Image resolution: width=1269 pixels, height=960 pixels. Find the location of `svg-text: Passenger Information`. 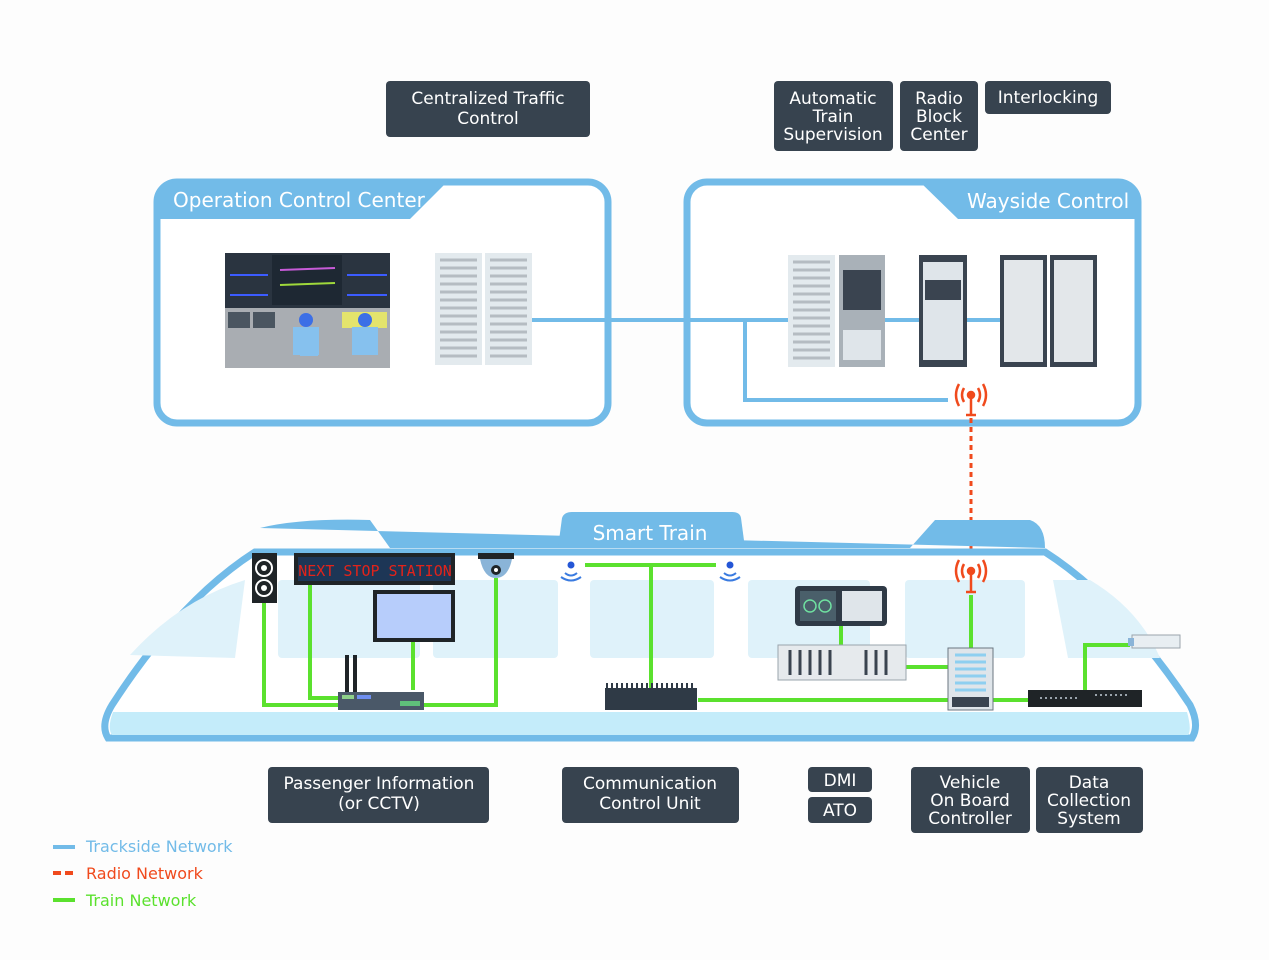

svg-text: Passenger Information is located at coordinates (379, 784).